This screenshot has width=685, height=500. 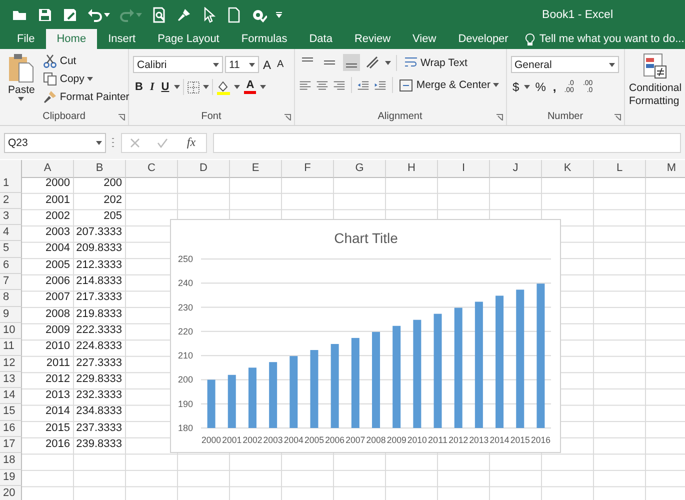 What do you see at coordinates (11, 217) in the screenshot?
I see `row-header: 3` at bounding box center [11, 217].